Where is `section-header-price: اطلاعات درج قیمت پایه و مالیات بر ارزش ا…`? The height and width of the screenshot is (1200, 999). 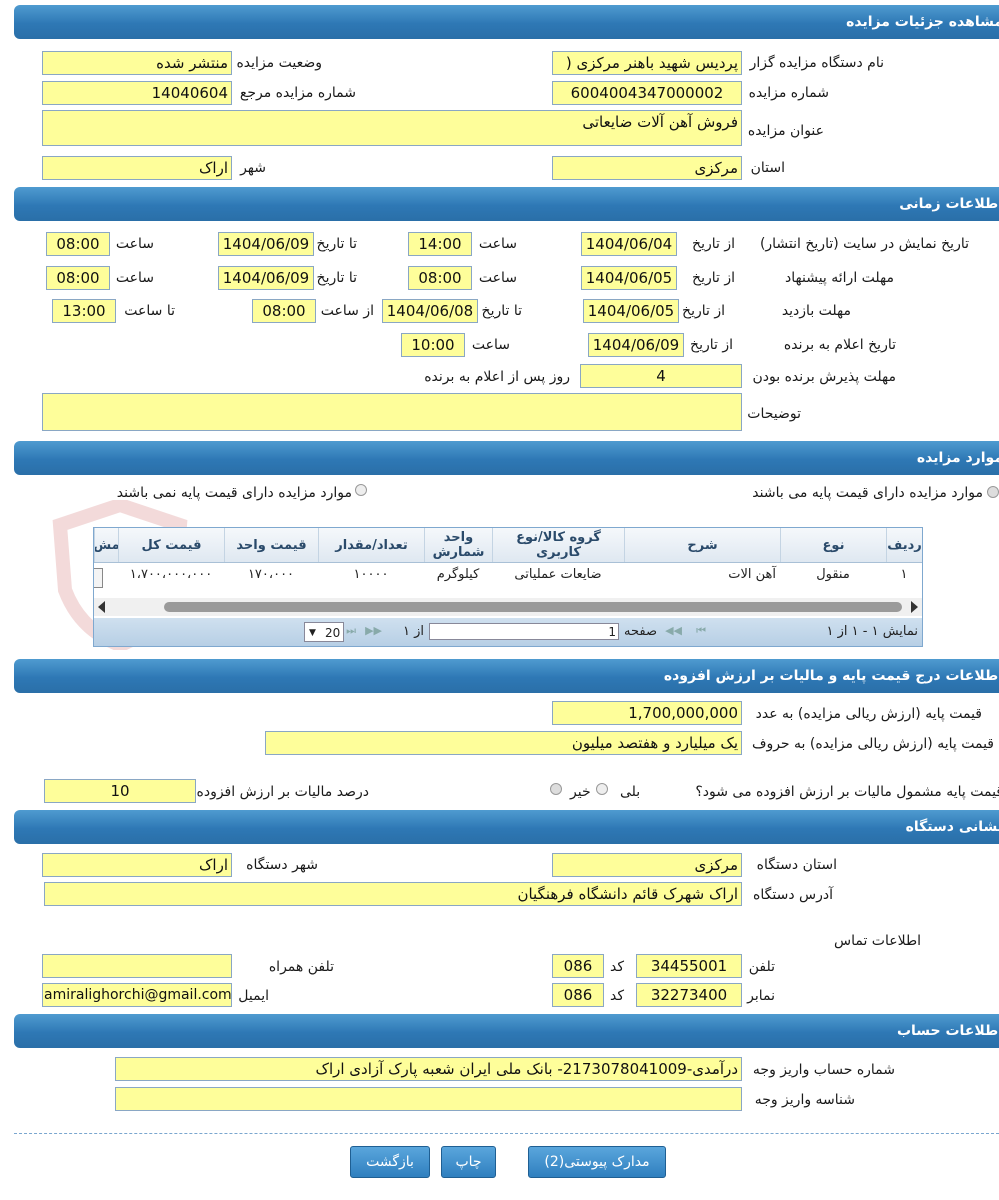 section-header-price: اطلاعات درج قیمت پایه و مالیات بر ارزش ا… is located at coordinates (506, 676).